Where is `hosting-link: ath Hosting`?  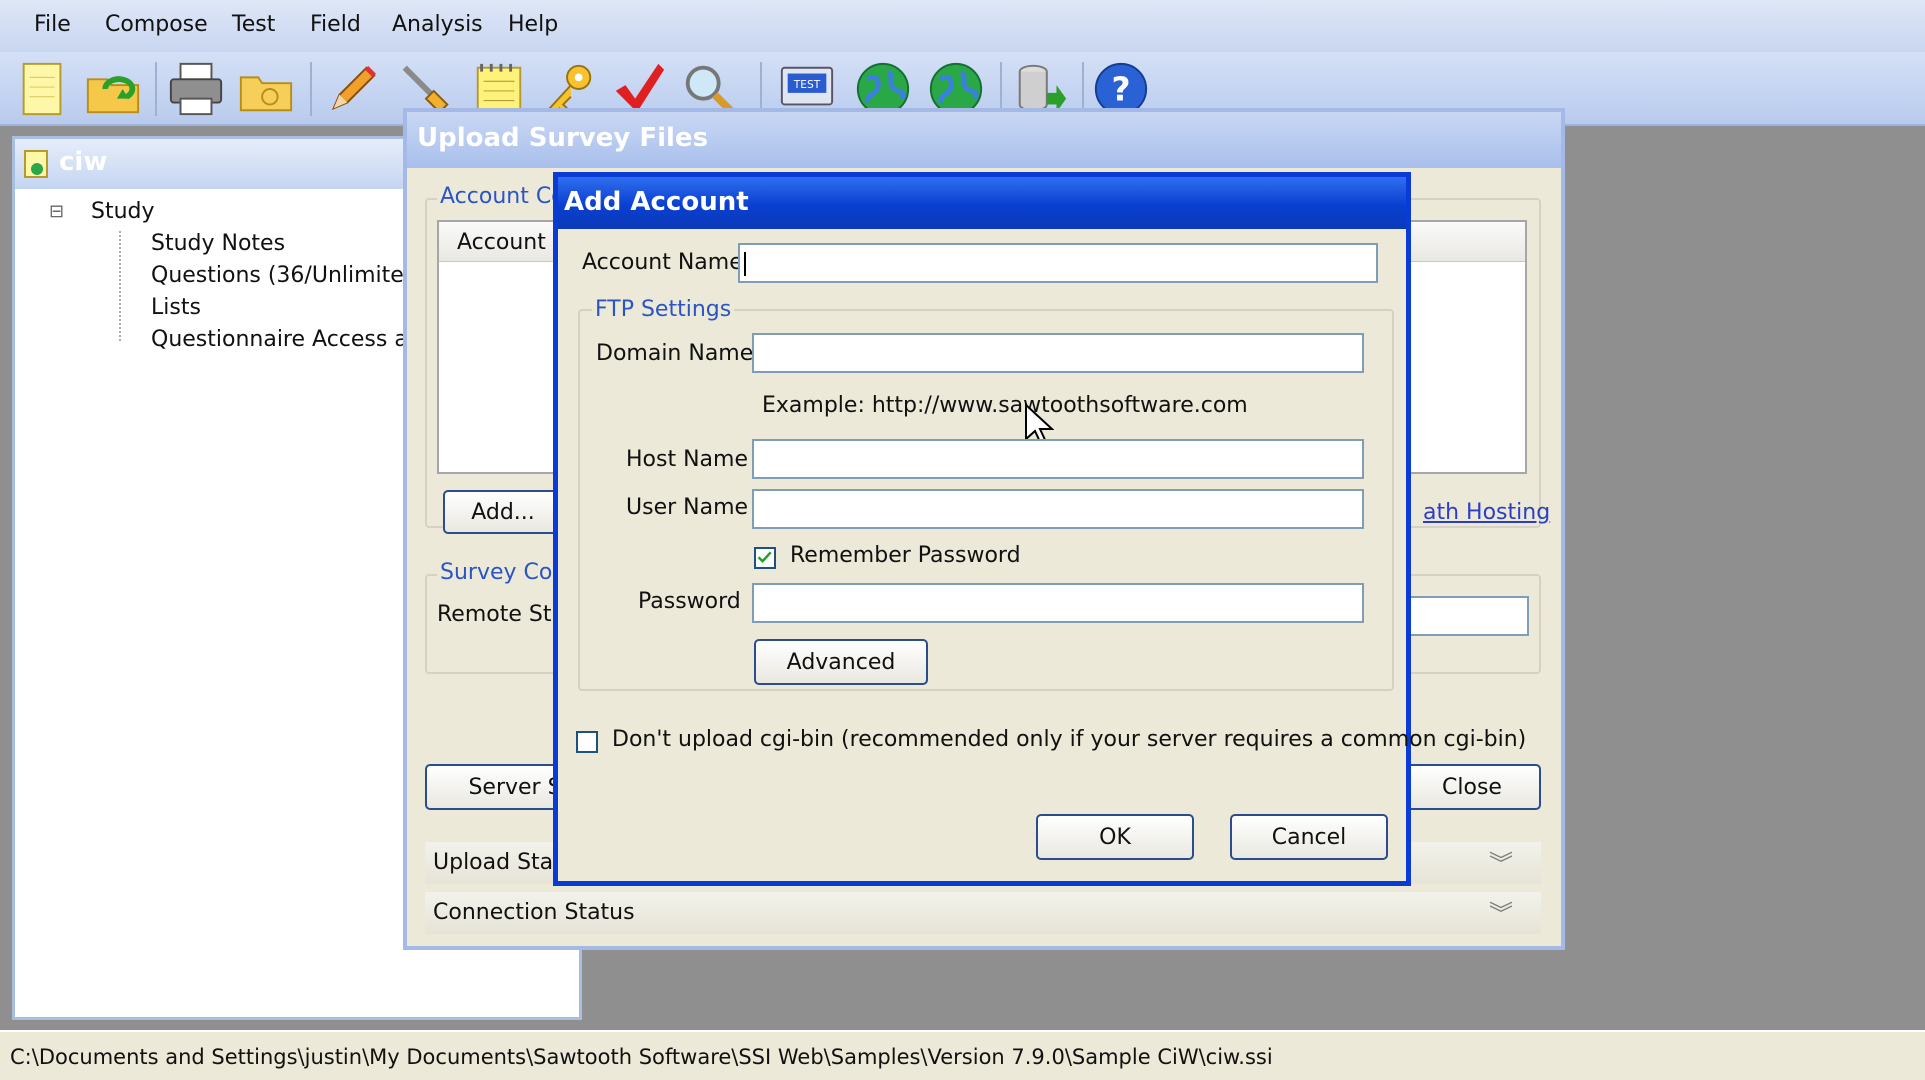
hosting-link: ath Hosting is located at coordinates (1486, 512).